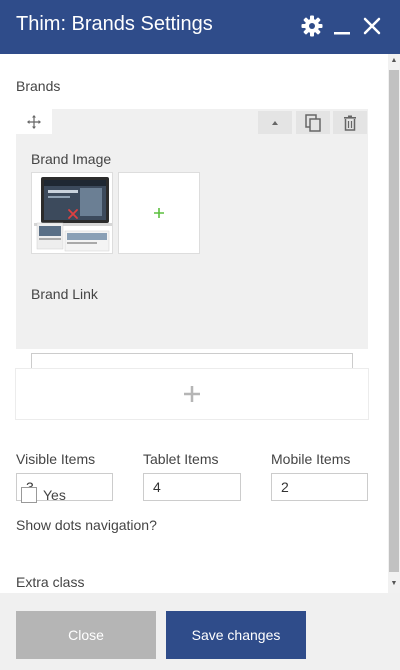 The image size is (400, 670). I want to click on dialog-footer: Close Save changes, so click(200, 631).